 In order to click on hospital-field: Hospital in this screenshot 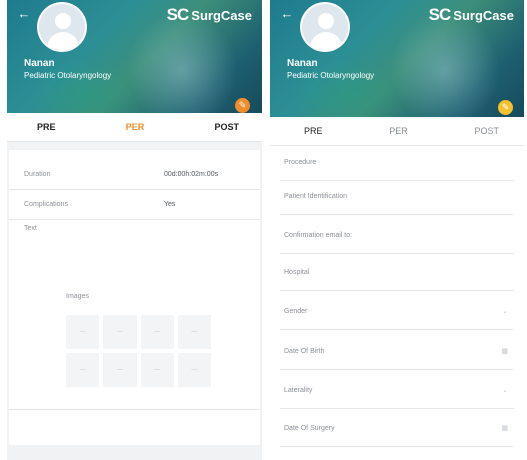, I will do `click(397, 274)`.